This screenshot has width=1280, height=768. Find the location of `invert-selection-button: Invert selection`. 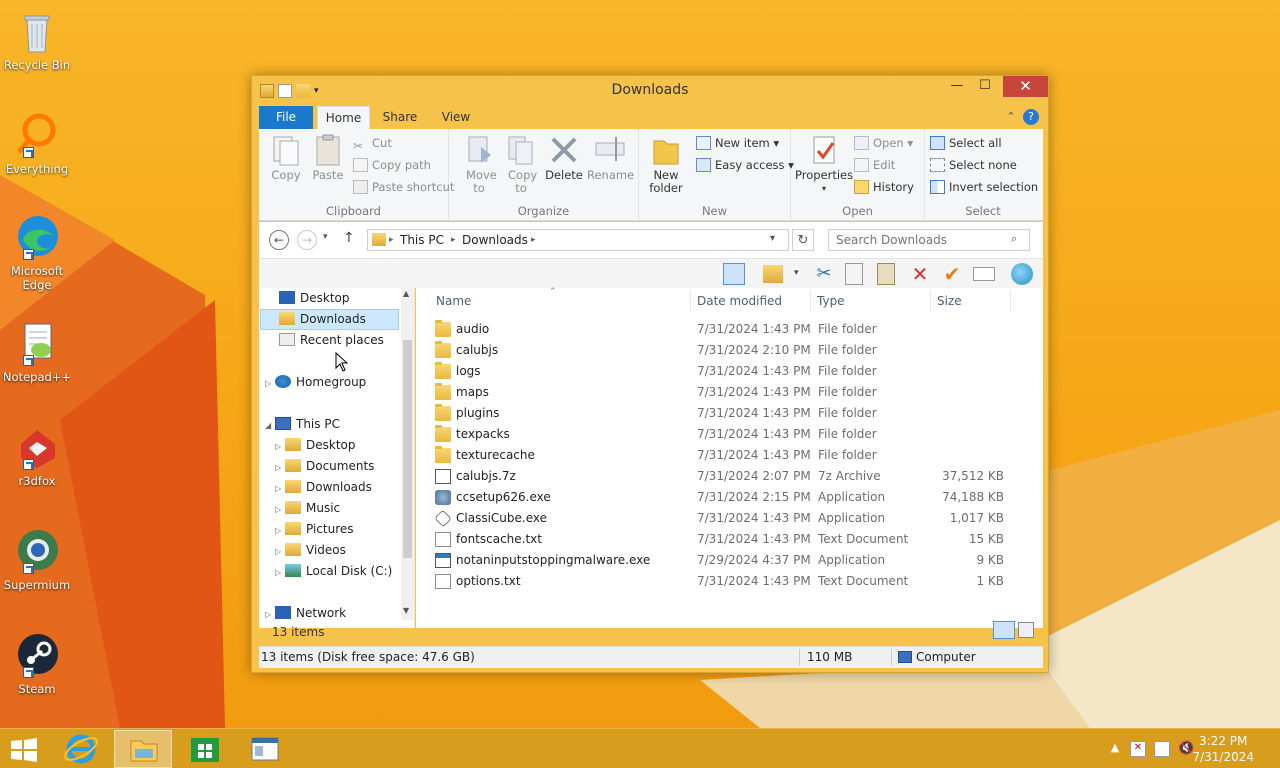

invert-selection-button: Invert selection is located at coordinates (983, 187).